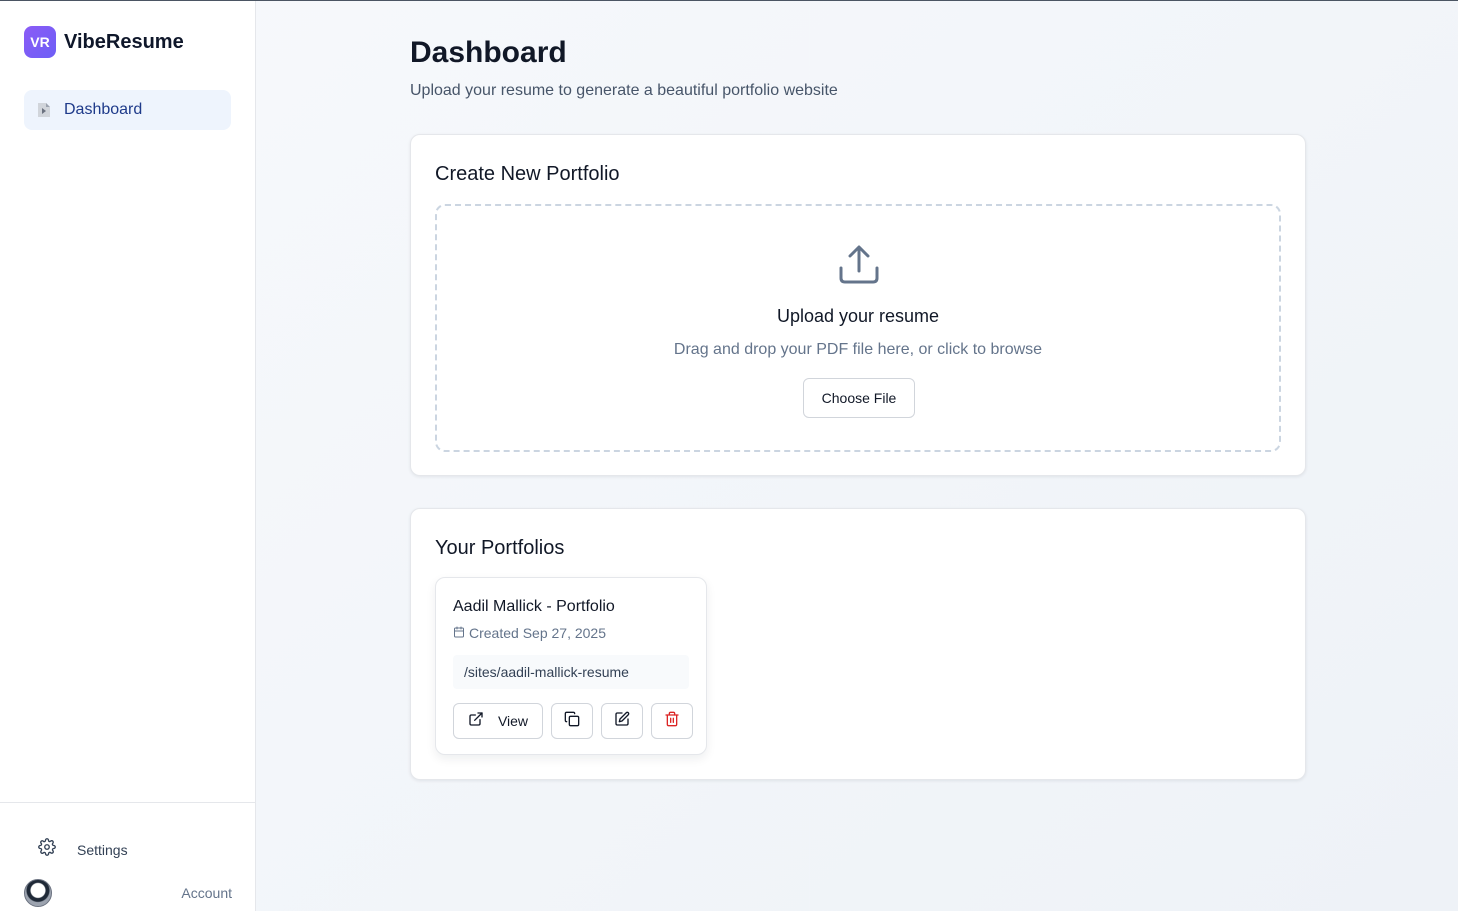  I want to click on gear-icon, so click(47, 849).